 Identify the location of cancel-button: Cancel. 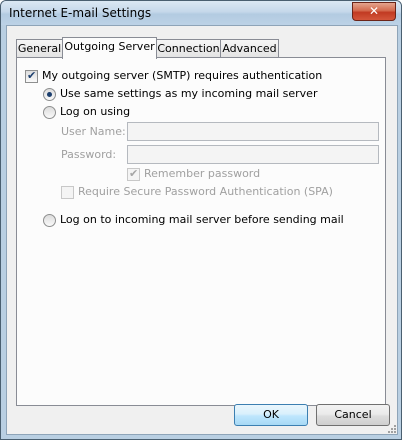
(353, 415).